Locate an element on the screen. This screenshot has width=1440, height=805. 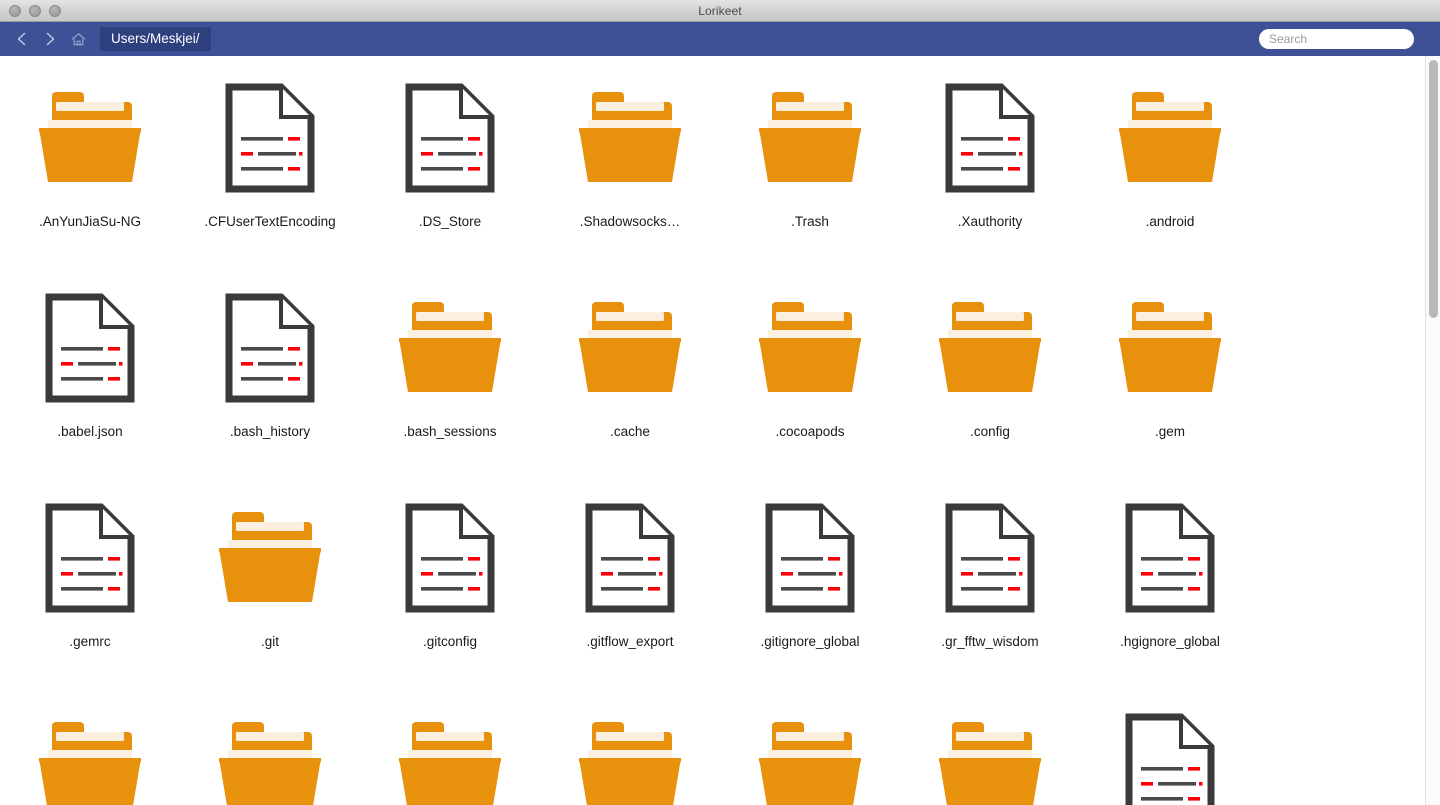
file-item: .gitconfig is located at coordinates (450, 595).